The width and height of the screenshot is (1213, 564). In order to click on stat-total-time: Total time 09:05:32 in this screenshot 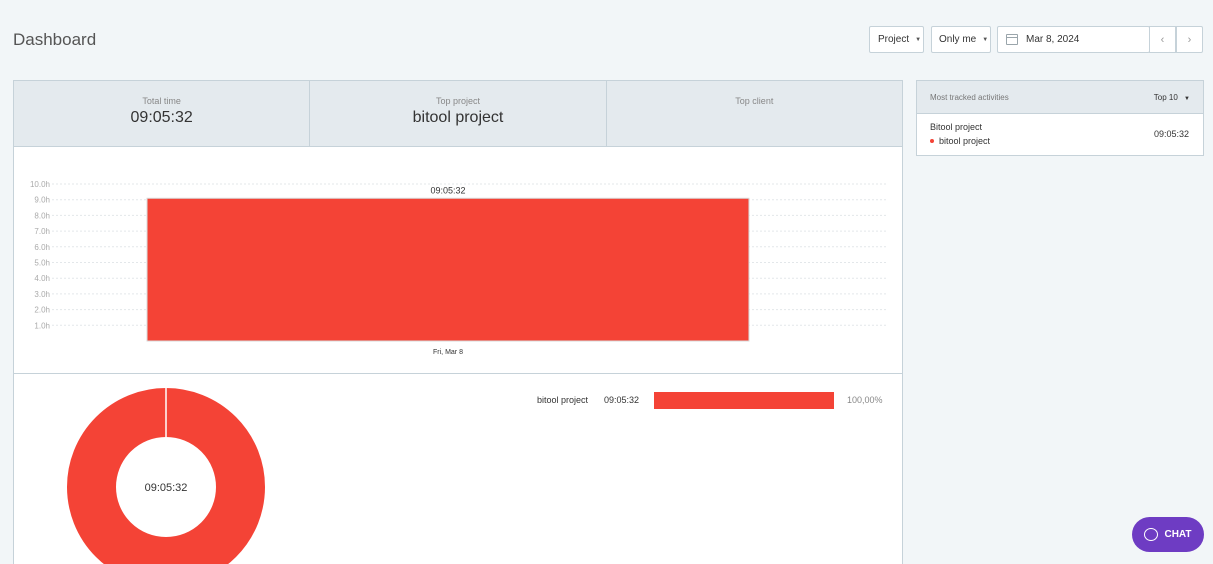, I will do `click(162, 113)`.